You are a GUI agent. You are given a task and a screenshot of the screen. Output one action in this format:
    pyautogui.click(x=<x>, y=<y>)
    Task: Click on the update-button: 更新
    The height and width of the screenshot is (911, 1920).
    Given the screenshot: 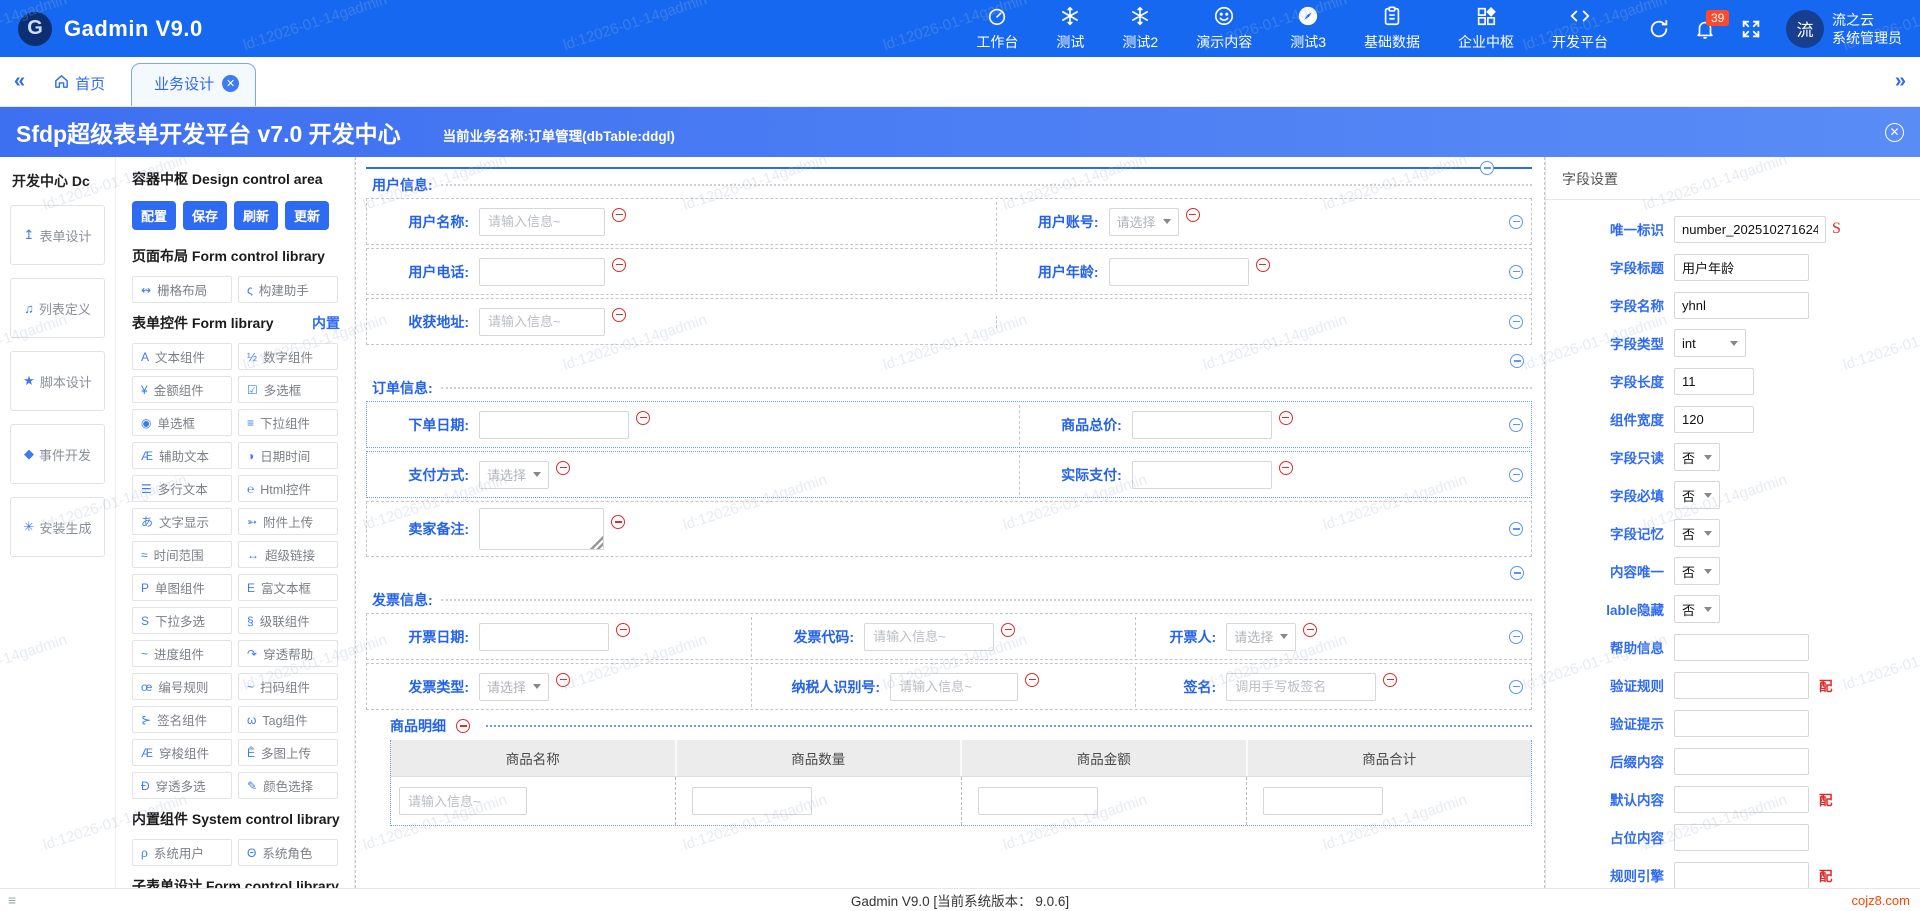 What is the action you would take?
    pyautogui.click(x=307, y=215)
    